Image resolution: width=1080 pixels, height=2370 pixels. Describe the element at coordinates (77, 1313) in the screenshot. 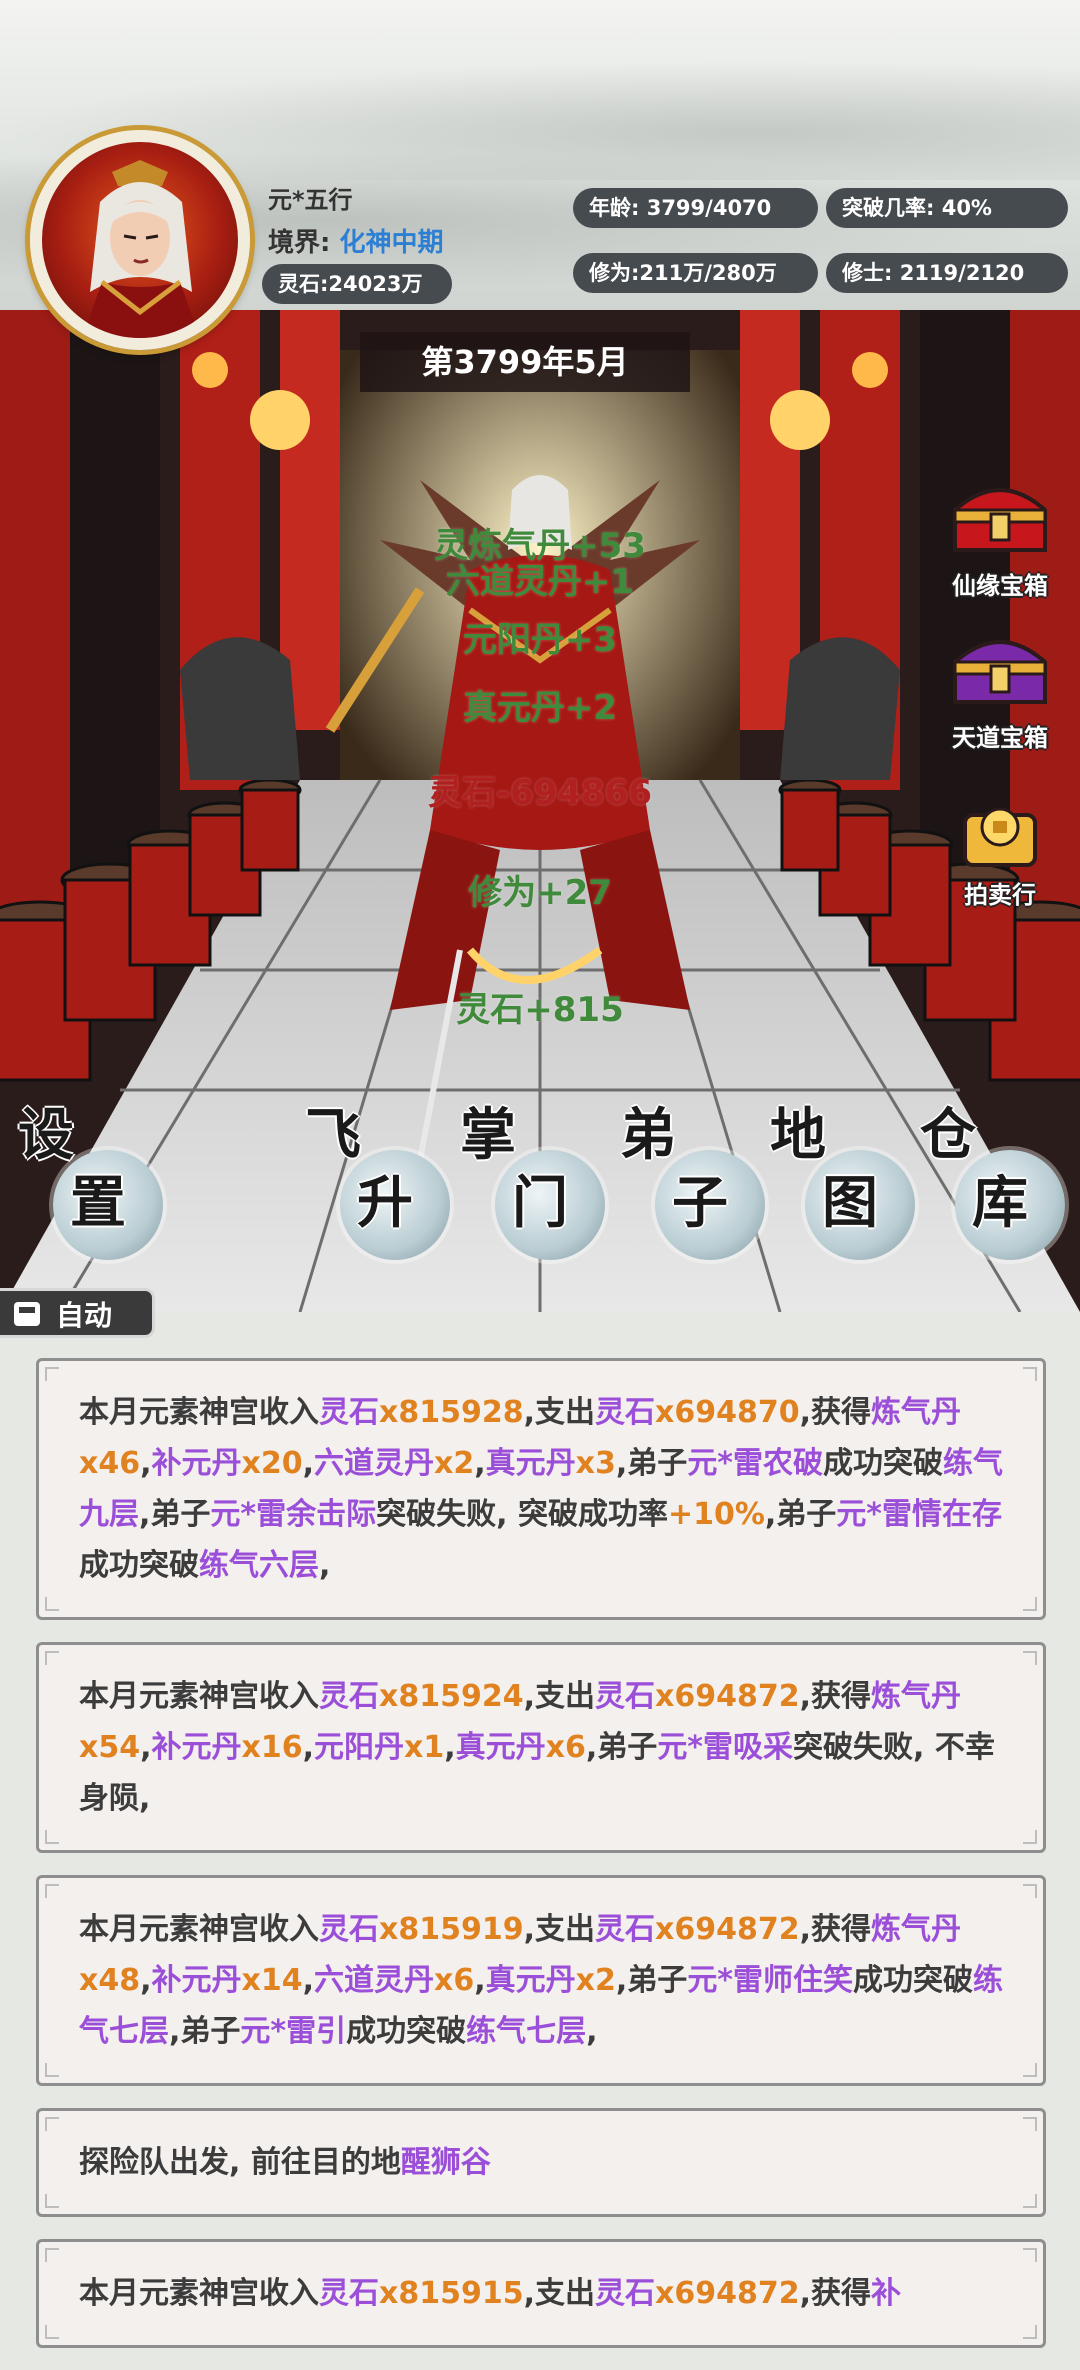

I see `auto-toggle-button: 自动` at that location.